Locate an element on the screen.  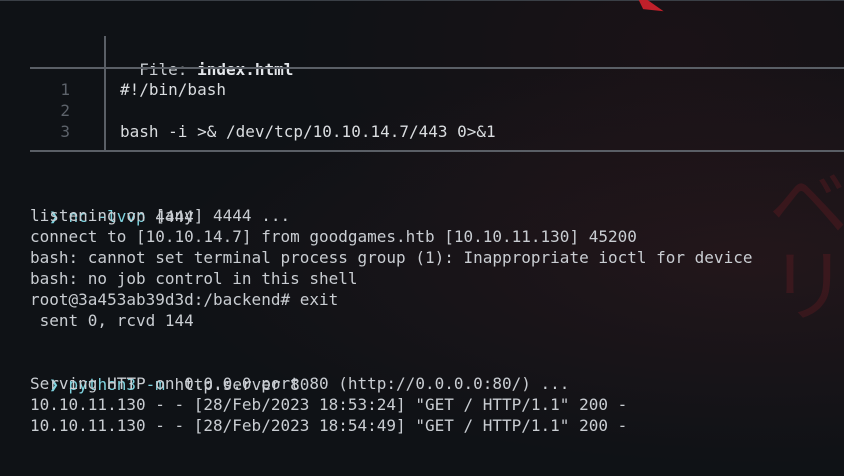
bat-code-line: #!/bin/bash is located at coordinates (173, 89).